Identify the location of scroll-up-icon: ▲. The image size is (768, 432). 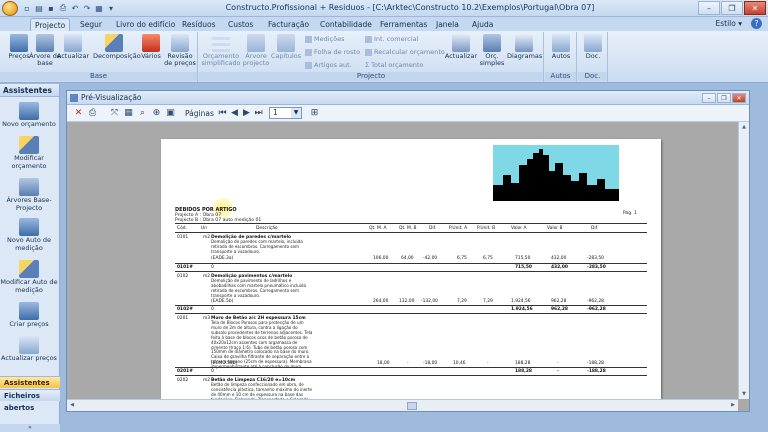
(744, 127).